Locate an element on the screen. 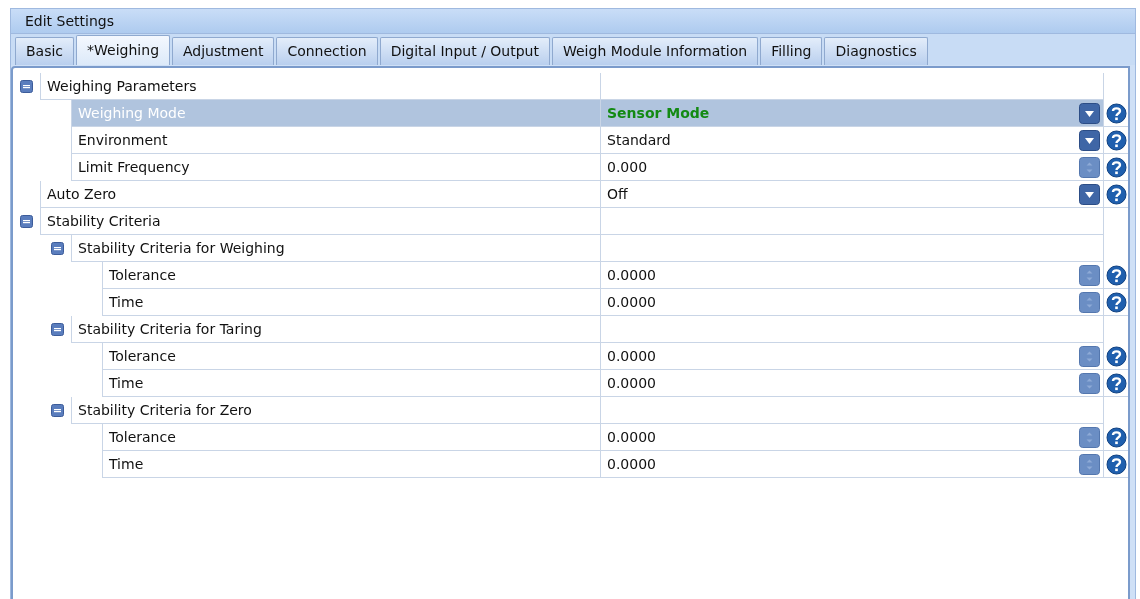  category-label: Stability Criteria for Zero is located at coordinates (165, 410).